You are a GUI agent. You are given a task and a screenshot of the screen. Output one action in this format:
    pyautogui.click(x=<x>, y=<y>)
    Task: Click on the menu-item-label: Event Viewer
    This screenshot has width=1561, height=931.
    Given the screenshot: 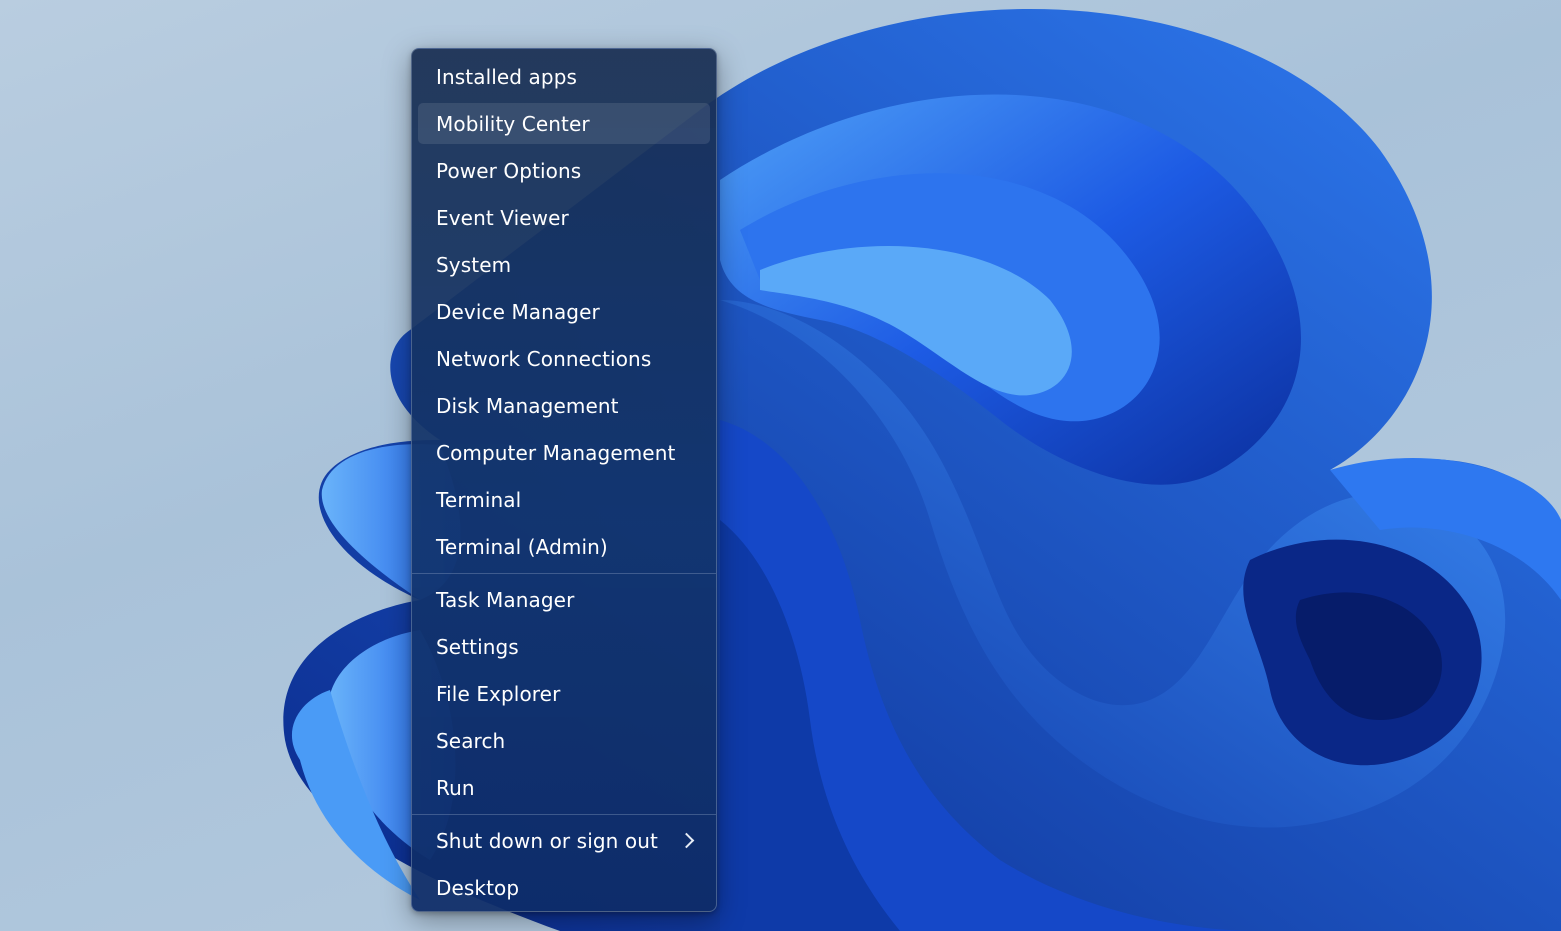 What is the action you would take?
    pyautogui.click(x=502, y=217)
    